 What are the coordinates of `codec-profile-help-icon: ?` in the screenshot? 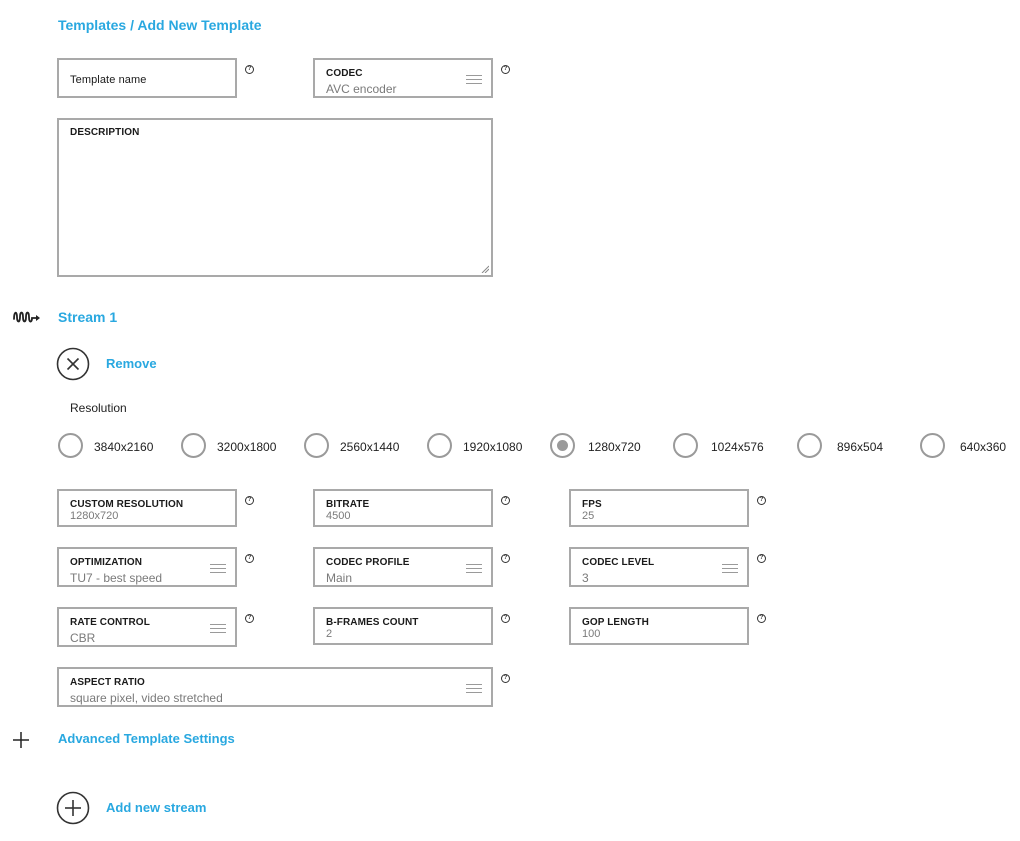 It's located at (505, 558).